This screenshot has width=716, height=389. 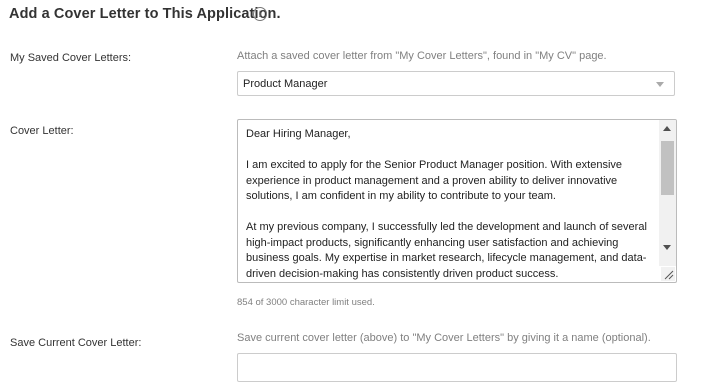 What do you see at coordinates (71, 58) in the screenshot?
I see `saved-letters-label: My Saved Cover Letters:` at bounding box center [71, 58].